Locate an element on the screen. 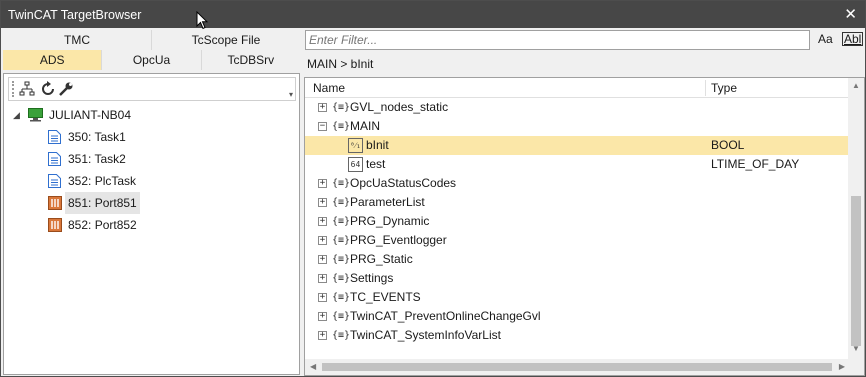 The height and width of the screenshot is (377, 866). tree-node-task: 350: Task1 is located at coordinates (151, 137).